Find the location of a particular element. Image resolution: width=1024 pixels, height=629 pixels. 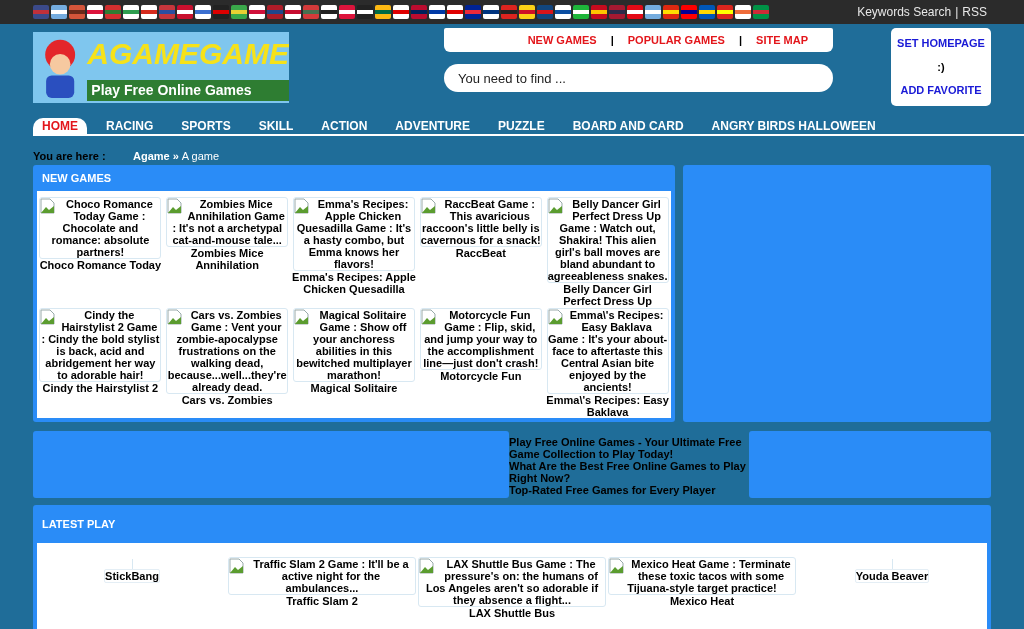

game-title-link: Emma's Recipes: Apple Chicken Quesadilla is located at coordinates (354, 283).